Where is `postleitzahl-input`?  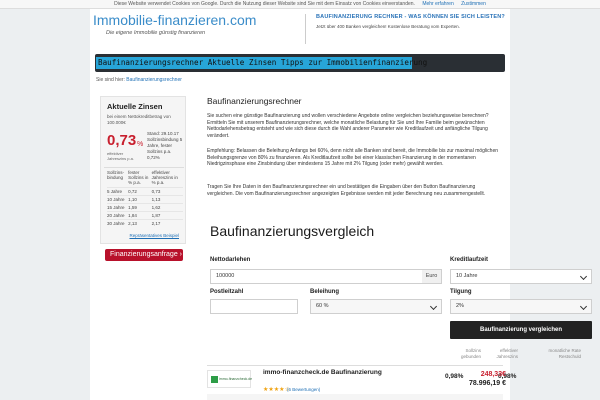
postleitzahl-input is located at coordinates (254, 306).